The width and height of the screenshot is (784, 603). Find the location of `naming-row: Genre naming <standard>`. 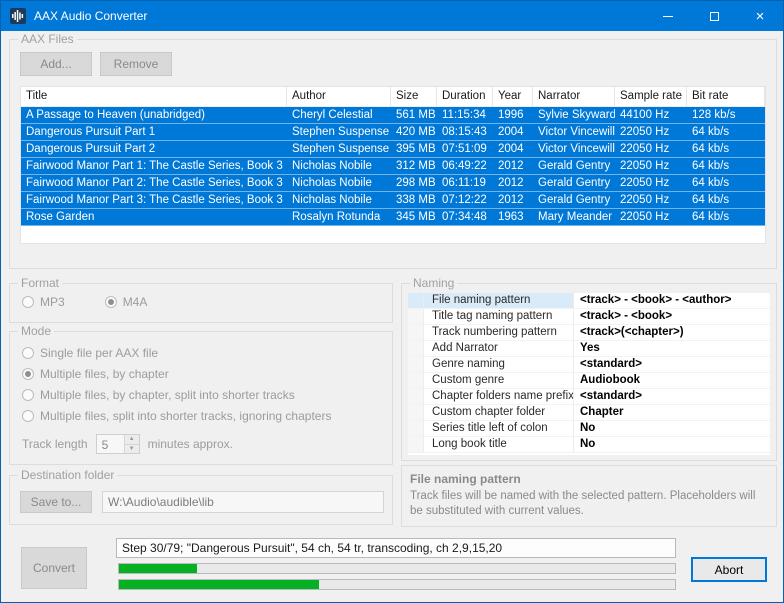

naming-row: Genre naming <standard> is located at coordinates (589, 365).